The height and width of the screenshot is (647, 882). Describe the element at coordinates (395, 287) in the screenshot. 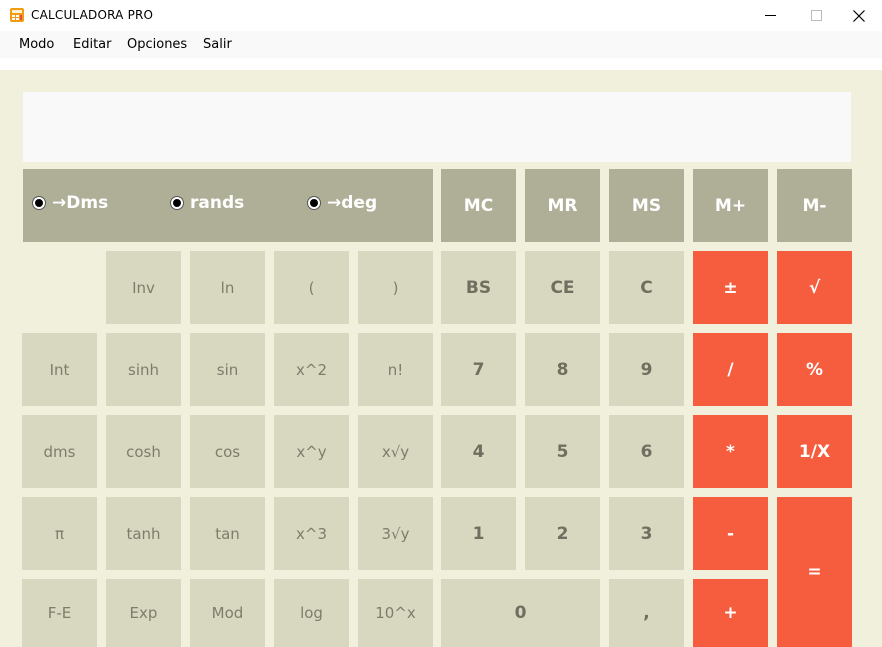

I see `close-paren-button: )` at that location.